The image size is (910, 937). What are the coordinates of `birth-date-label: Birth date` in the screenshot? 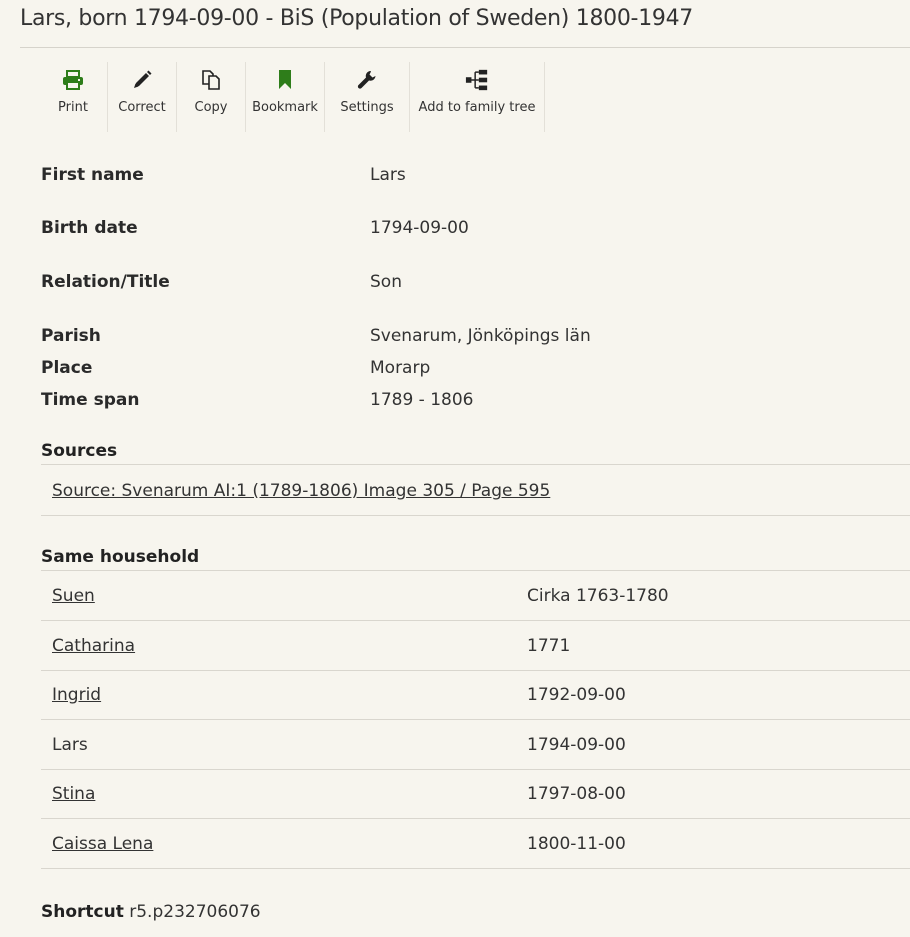 It's located at (89, 228).